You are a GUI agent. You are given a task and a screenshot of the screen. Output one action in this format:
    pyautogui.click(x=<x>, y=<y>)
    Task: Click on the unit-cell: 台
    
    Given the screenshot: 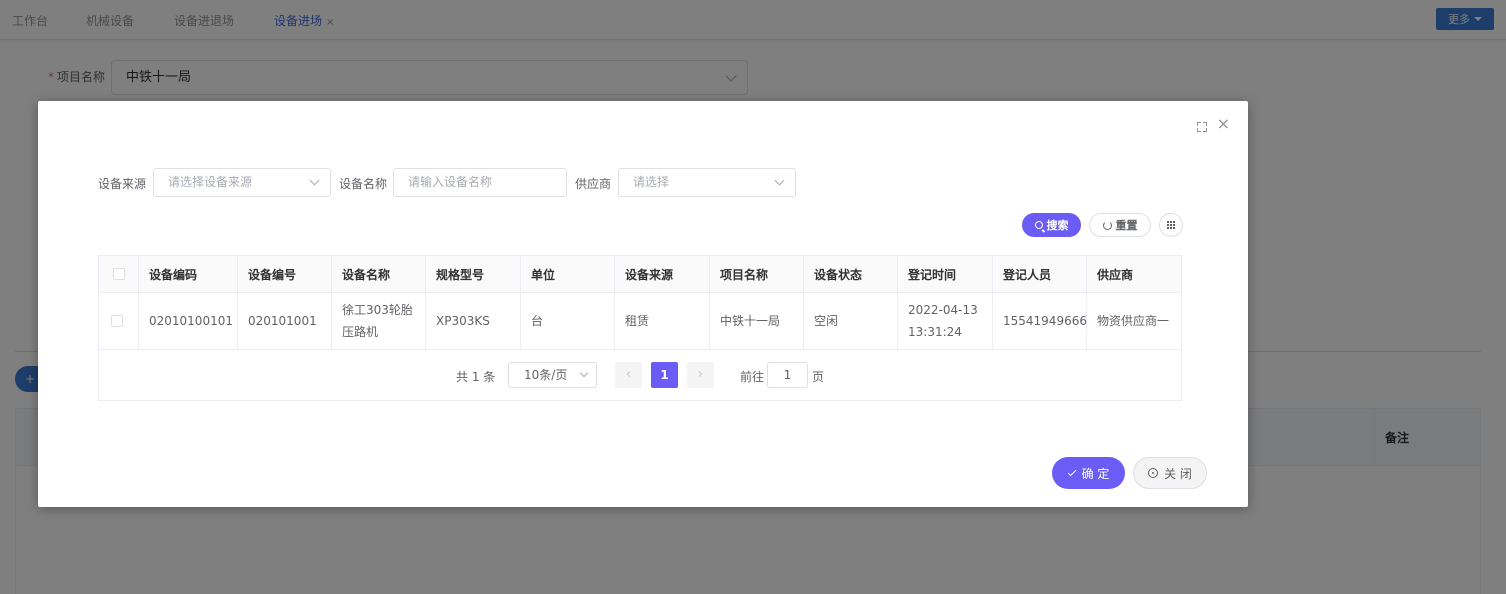 What is the action you would take?
    pyautogui.click(x=568, y=321)
    